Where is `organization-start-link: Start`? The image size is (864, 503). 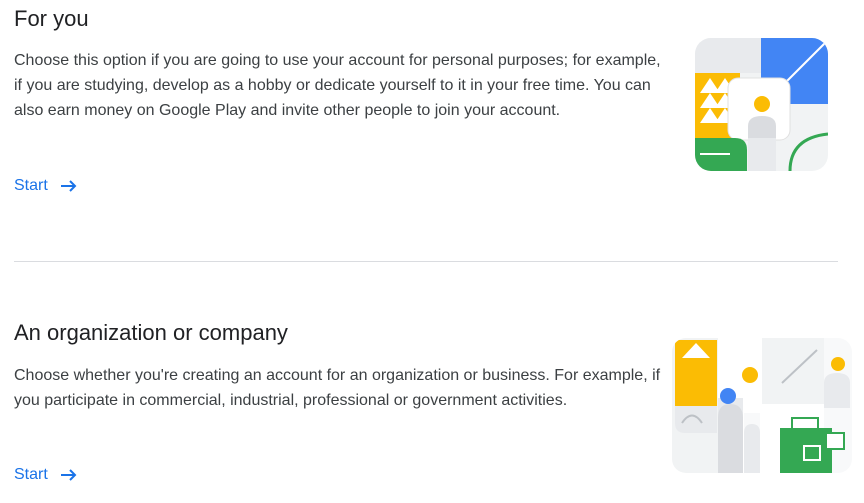 organization-start-link: Start is located at coordinates (46, 475).